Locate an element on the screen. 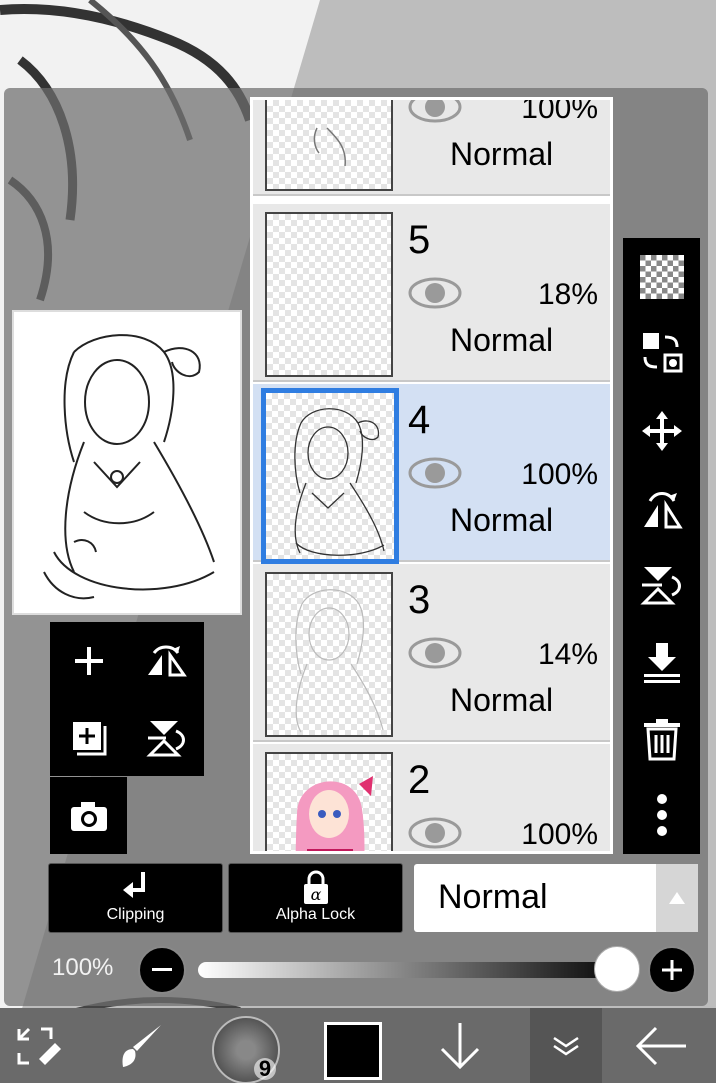  layer-opacity: 18% is located at coordinates (567, 294).